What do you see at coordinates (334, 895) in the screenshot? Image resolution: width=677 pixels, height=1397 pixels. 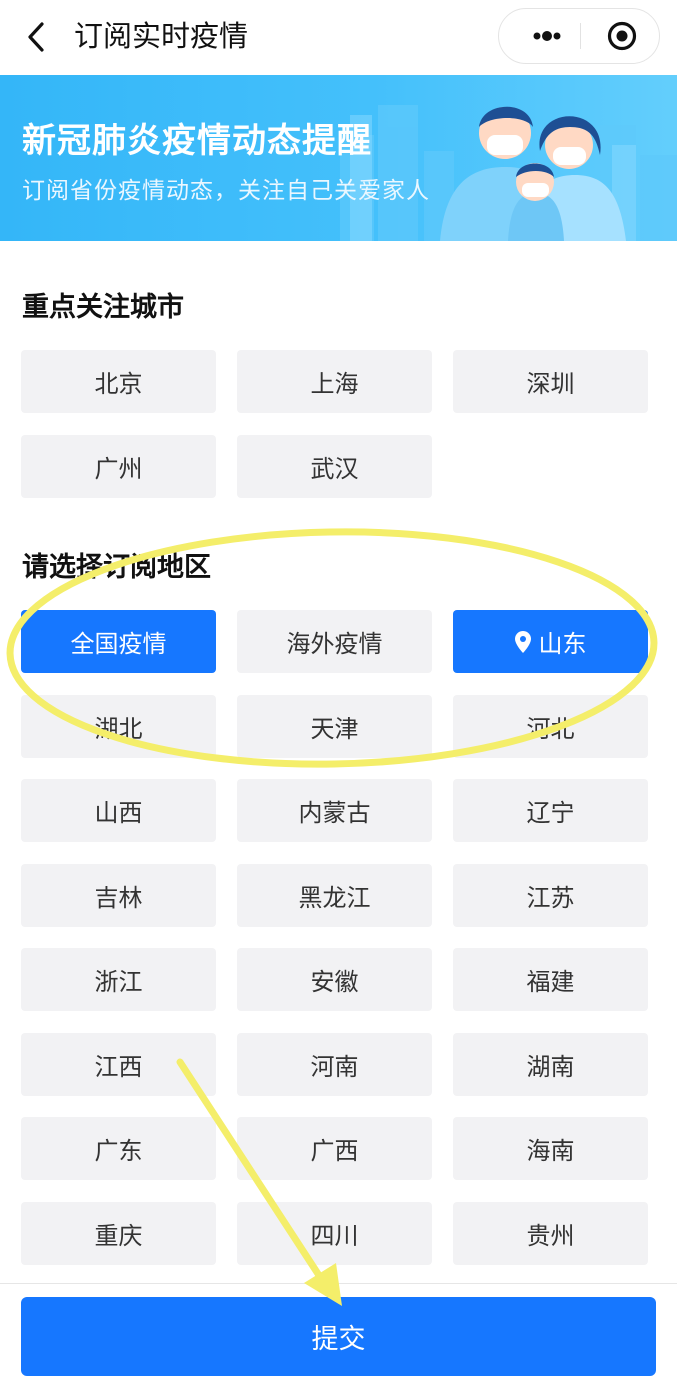 I see `region-button: 黑龙江` at bounding box center [334, 895].